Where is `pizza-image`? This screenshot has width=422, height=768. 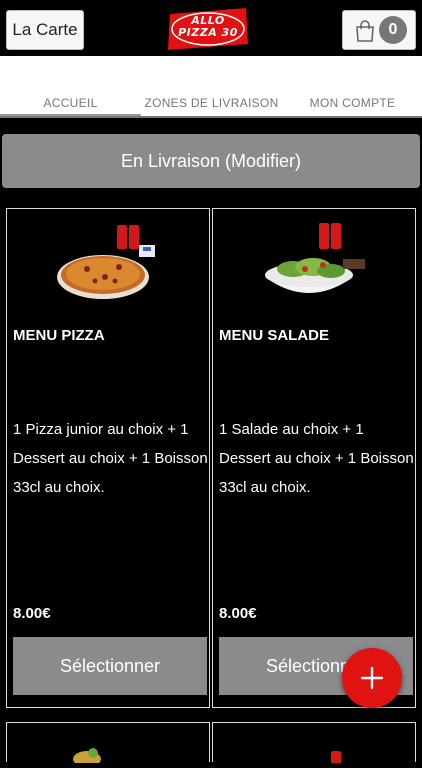
pizza-image is located at coordinates (106, 262).